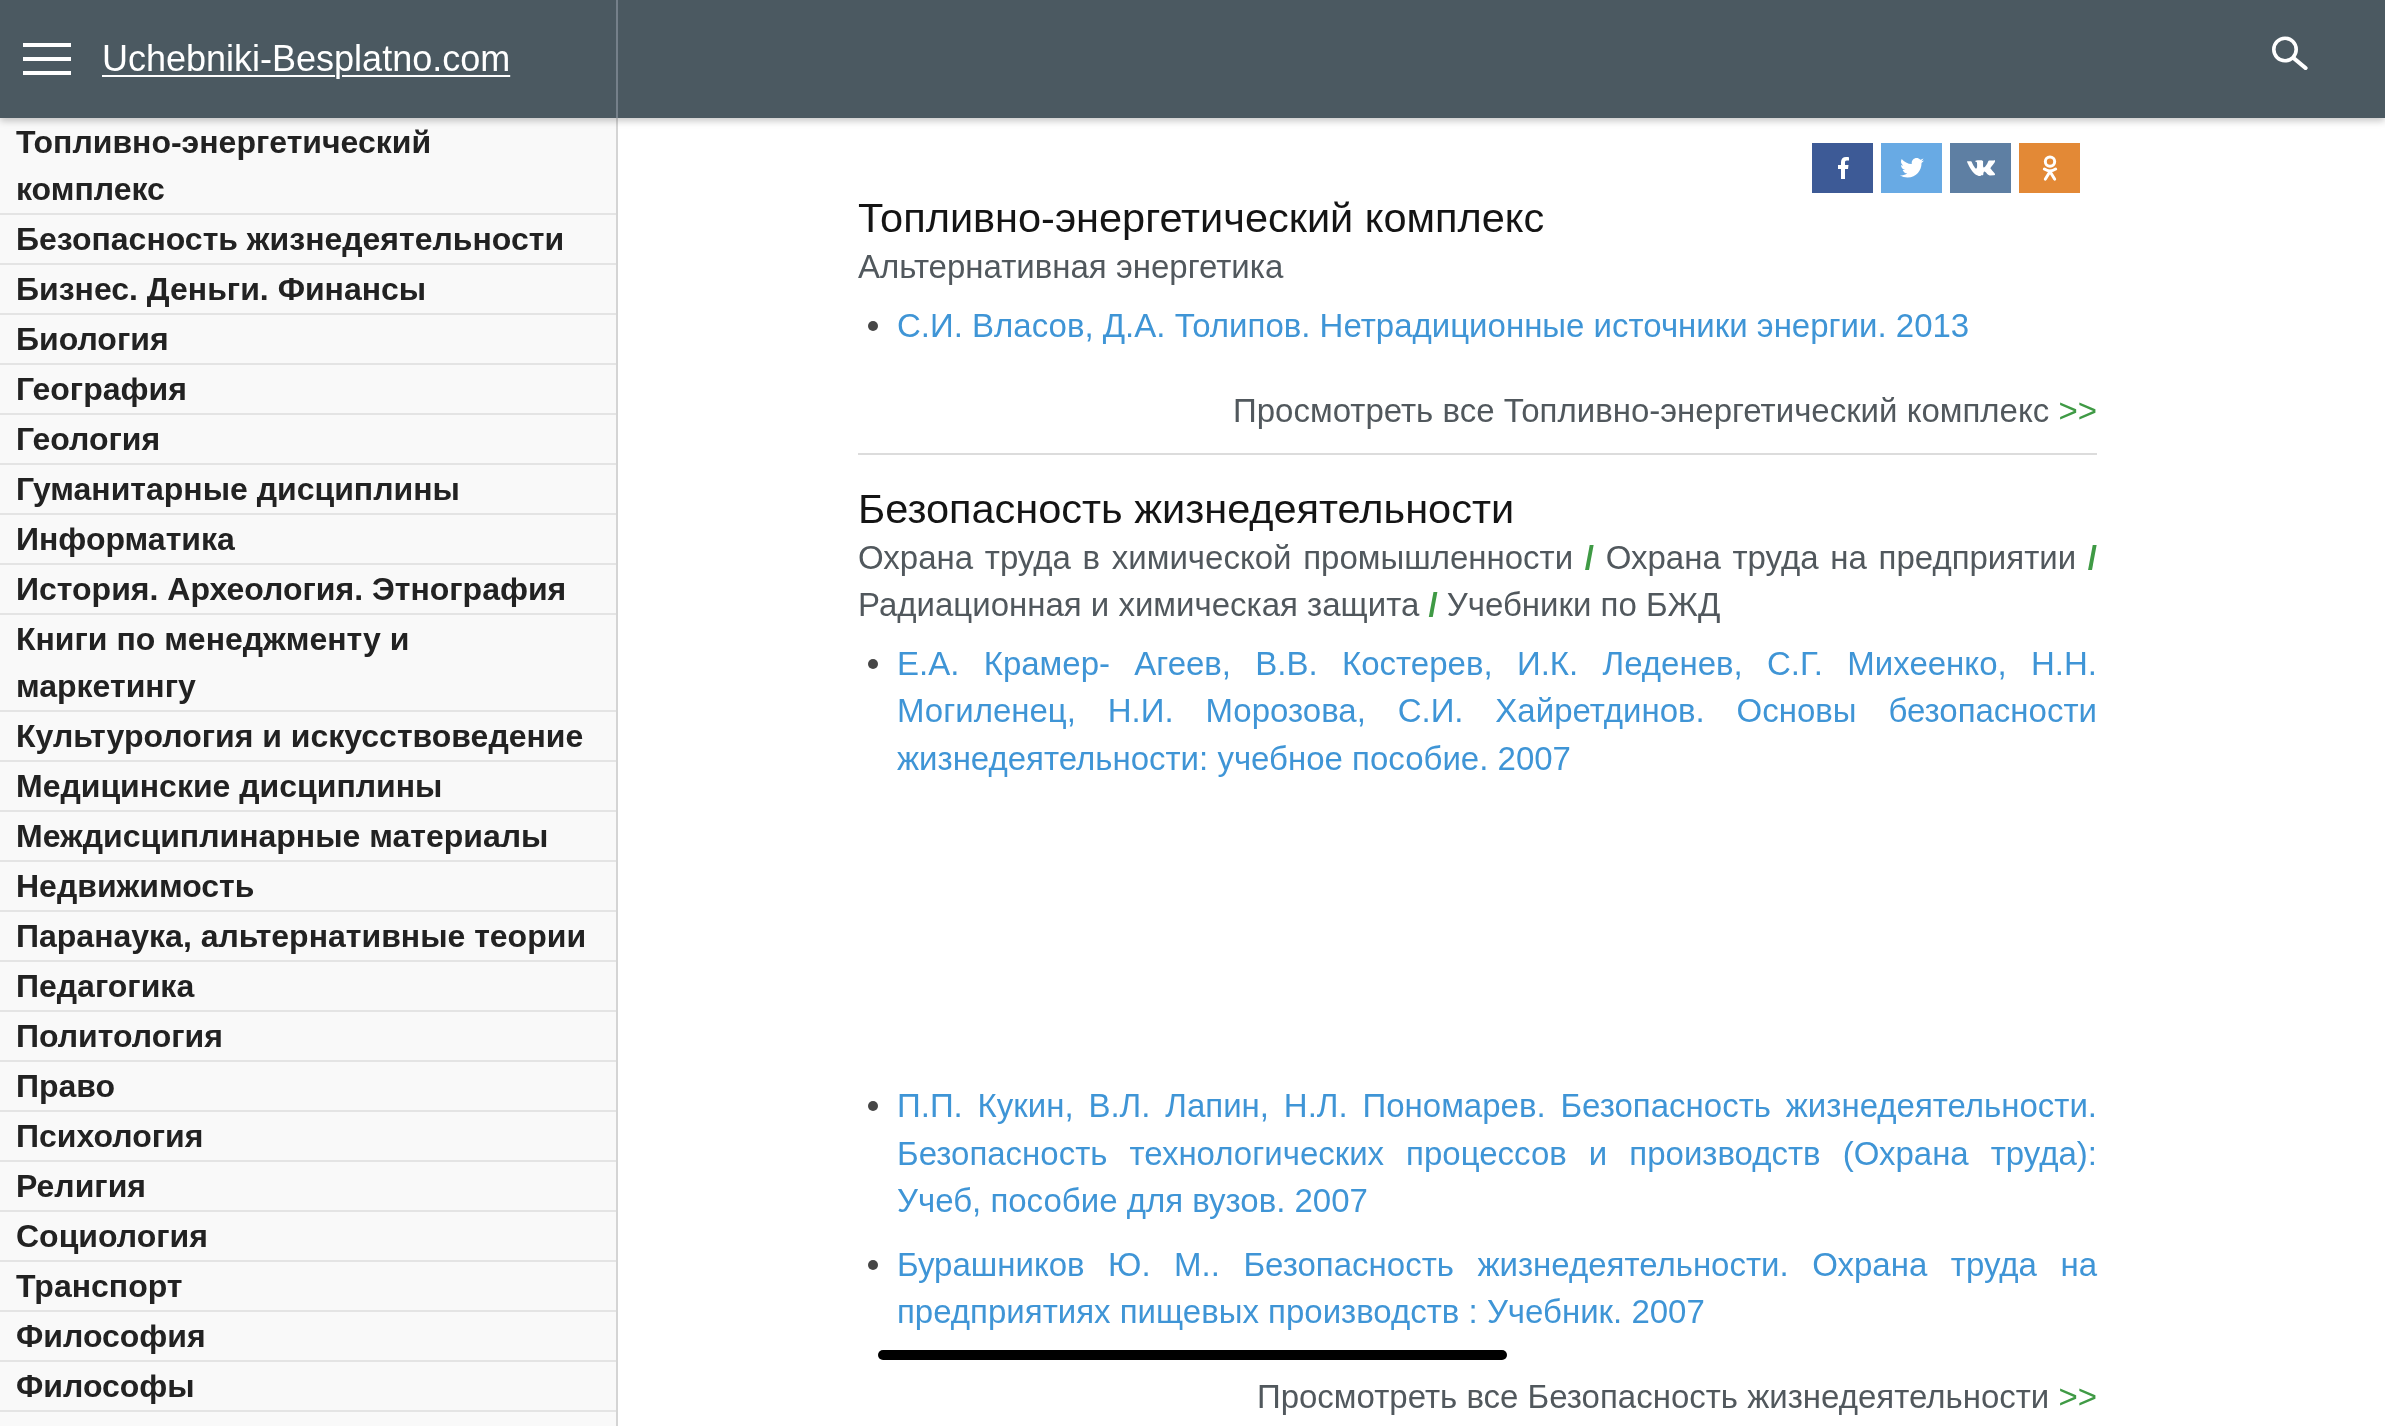 This screenshot has height=1426, width=2385. I want to click on sidebar-item: Религия, so click(308, 1187).